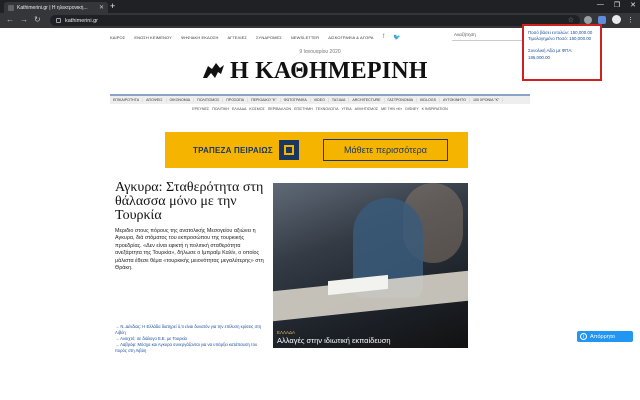  I want to click on extensions-area: ⋮, so click(609, 19).